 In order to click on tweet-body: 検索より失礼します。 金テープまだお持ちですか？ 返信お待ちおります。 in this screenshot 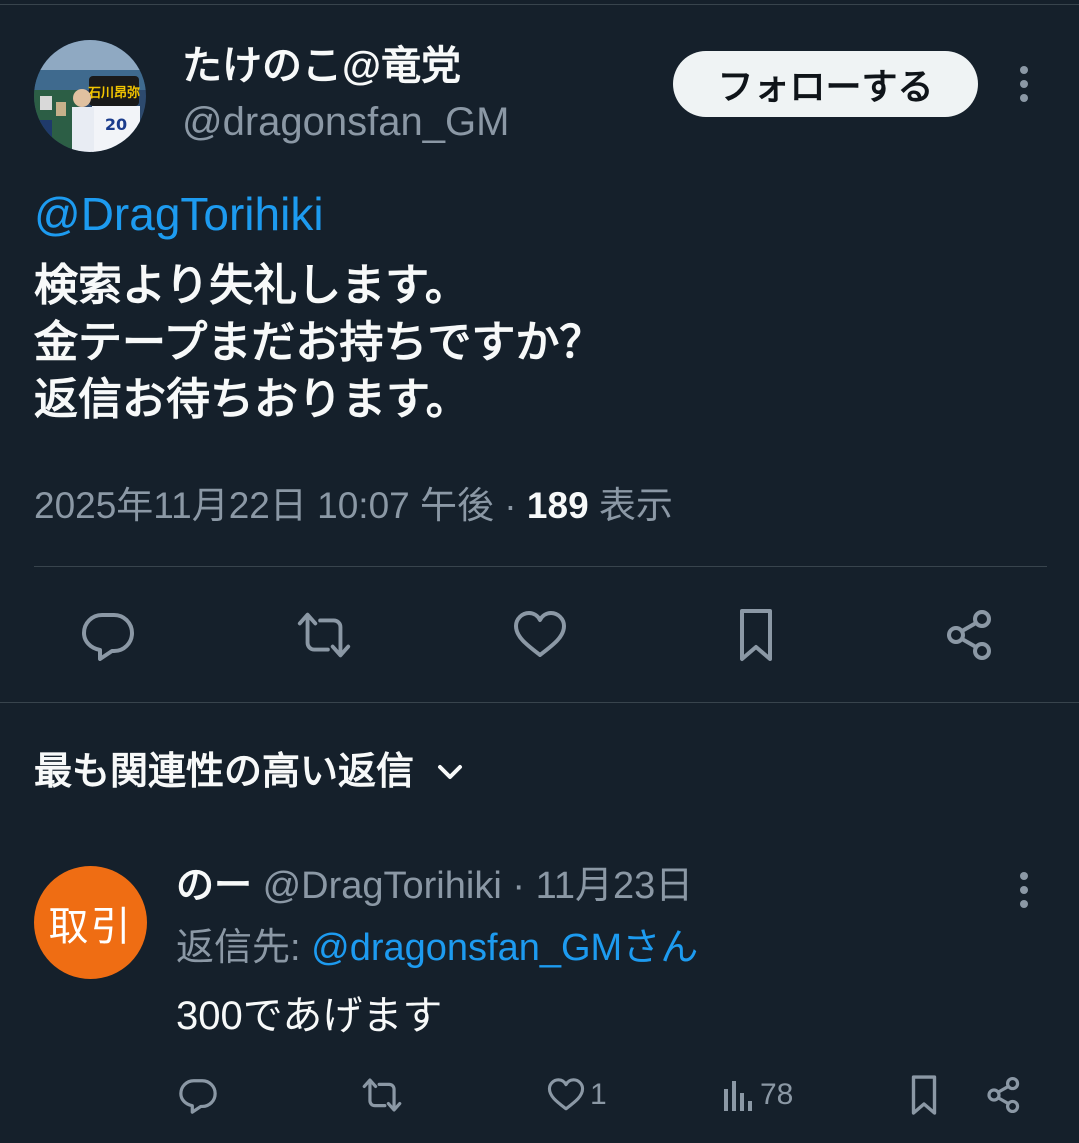, I will do `click(318, 342)`.